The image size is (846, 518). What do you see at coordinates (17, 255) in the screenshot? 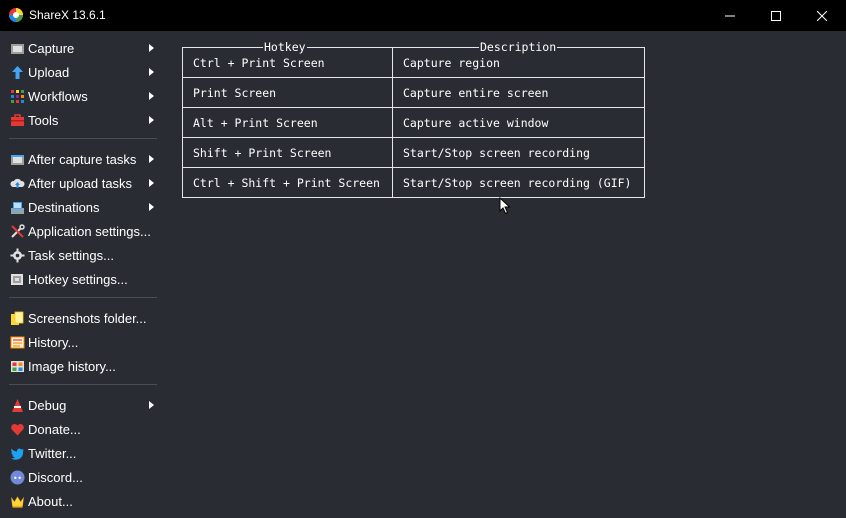
I see `gear-icon` at bounding box center [17, 255].